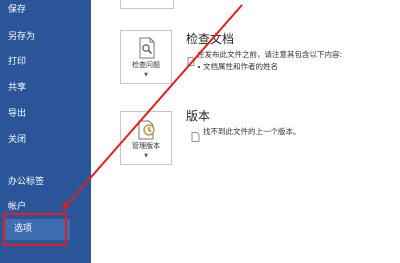  What do you see at coordinates (36, 229) in the screenshot?
I see `sidebar-item-options: 选项` at bounding box center [36, 229].